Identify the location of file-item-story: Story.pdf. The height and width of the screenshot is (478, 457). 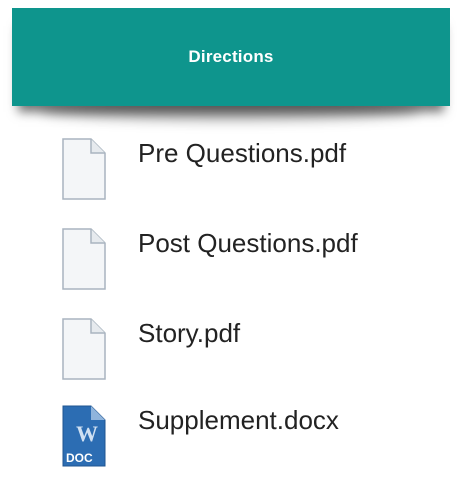
(151, 349).